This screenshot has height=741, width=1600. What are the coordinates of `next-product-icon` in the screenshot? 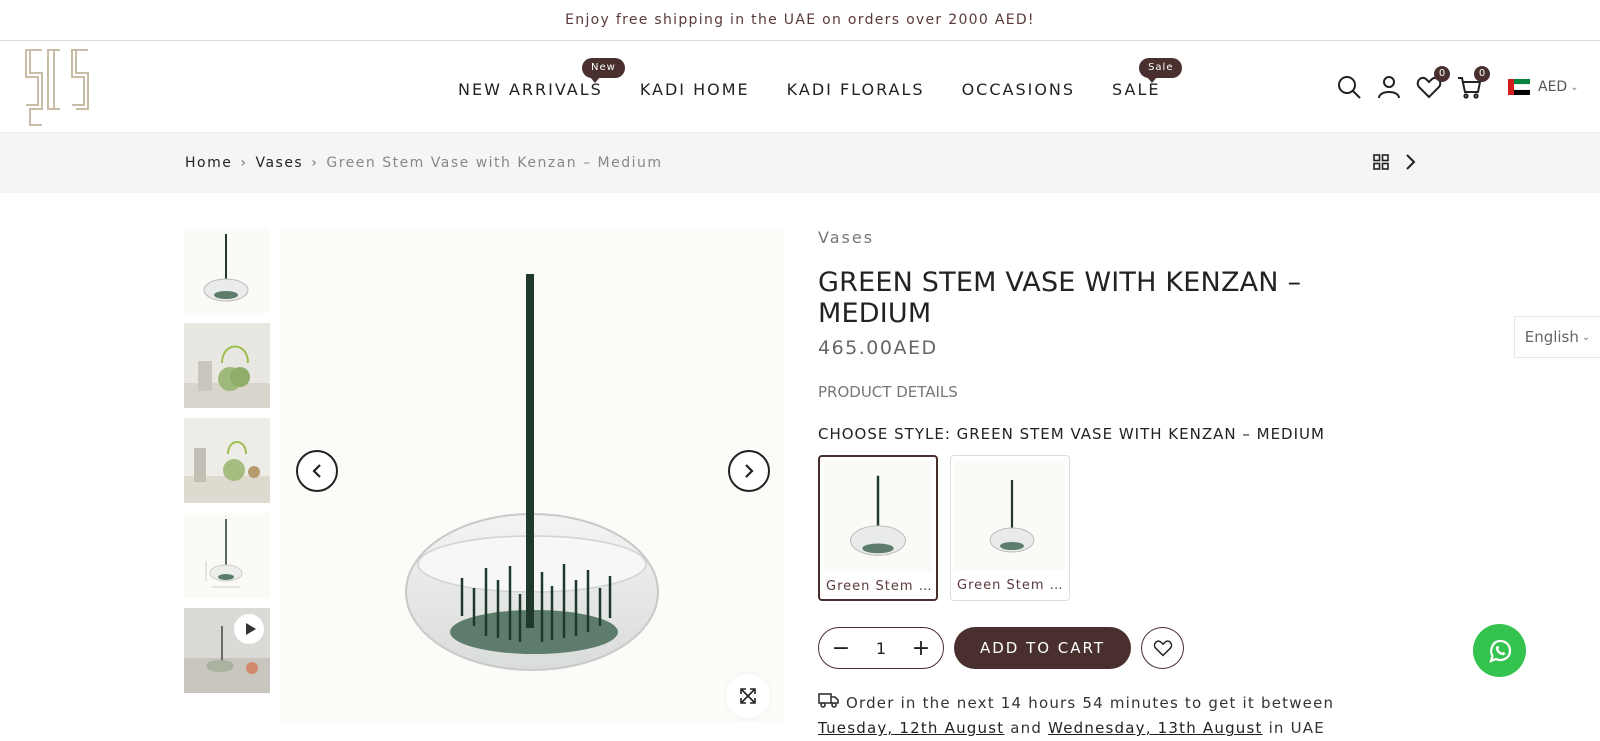 It's located at (1410, 164).